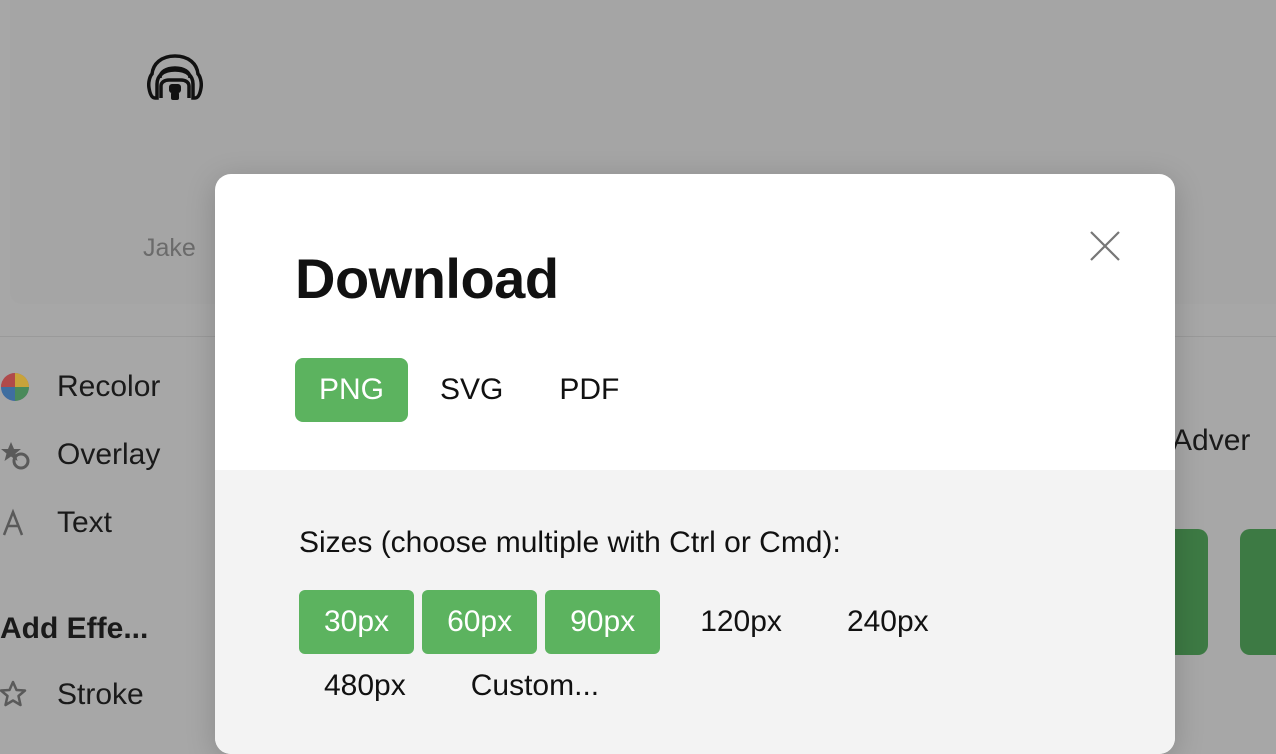  I want to click on tab-png: PNG, so click(352, 390).